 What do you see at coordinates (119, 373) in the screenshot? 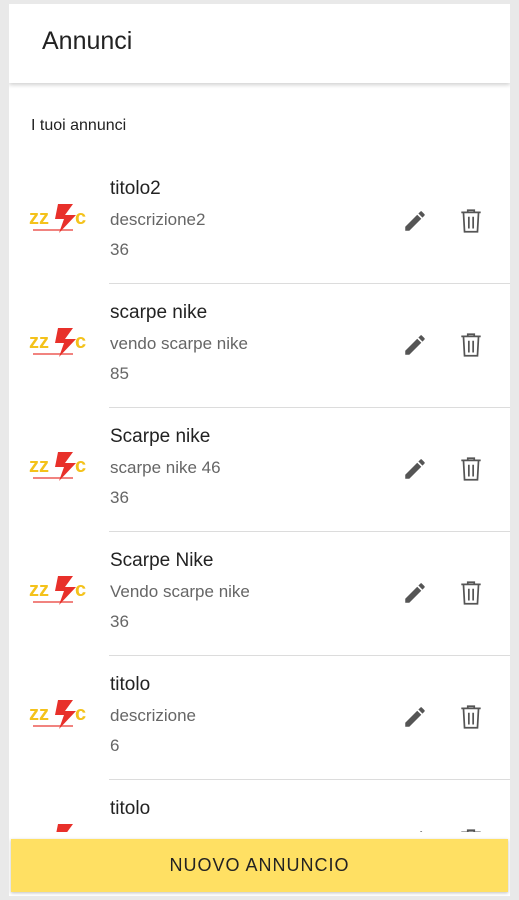
I see `ad-price: 85` at bounding box center [119, 373].